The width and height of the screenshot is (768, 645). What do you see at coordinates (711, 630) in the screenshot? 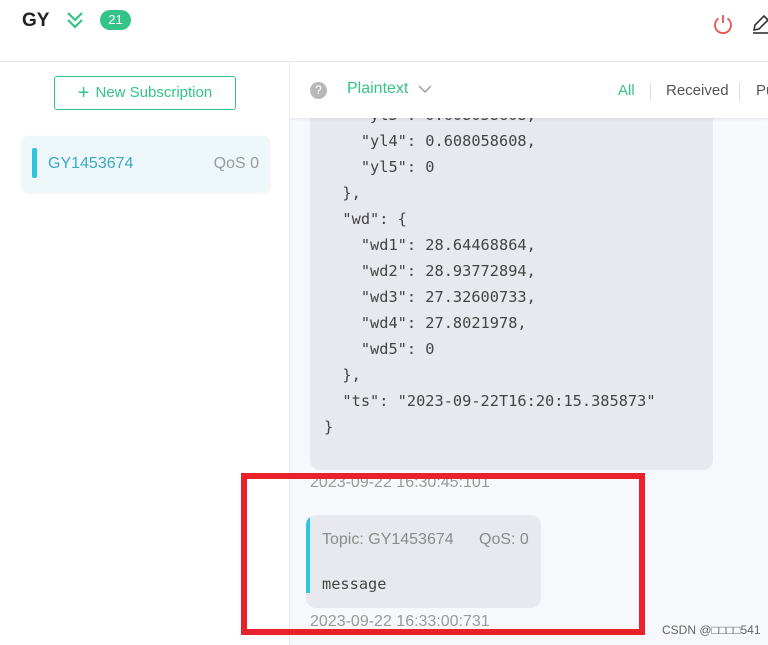
I see `watermark: CSDN @□□□□541` at bounding box center [711, 630].